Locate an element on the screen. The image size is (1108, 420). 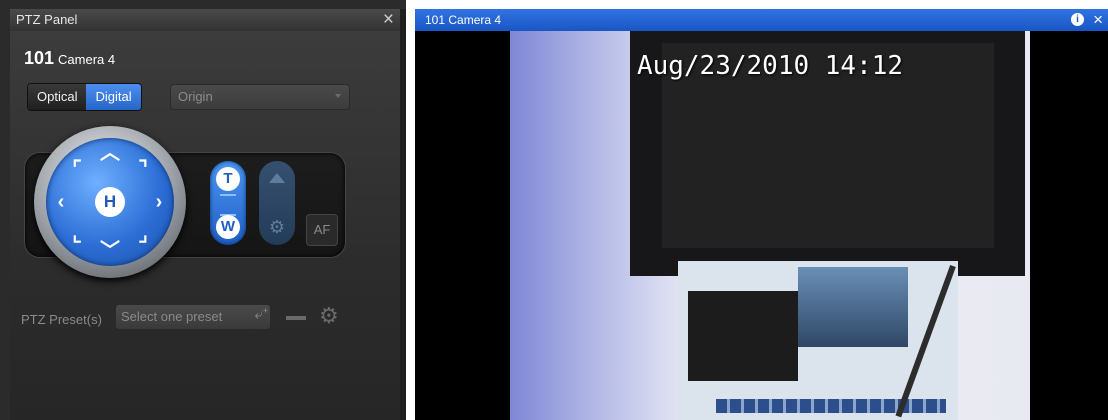
panel-border is located at coordinates (403, 214).